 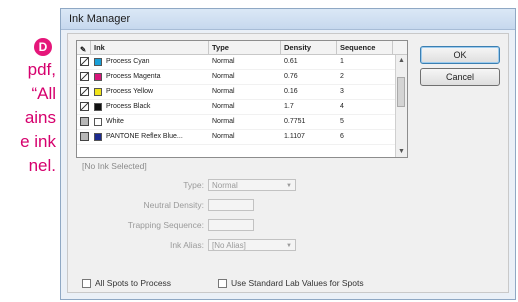 I want to click on ink-sequence-cell: 1, so click(x=342, y=61).